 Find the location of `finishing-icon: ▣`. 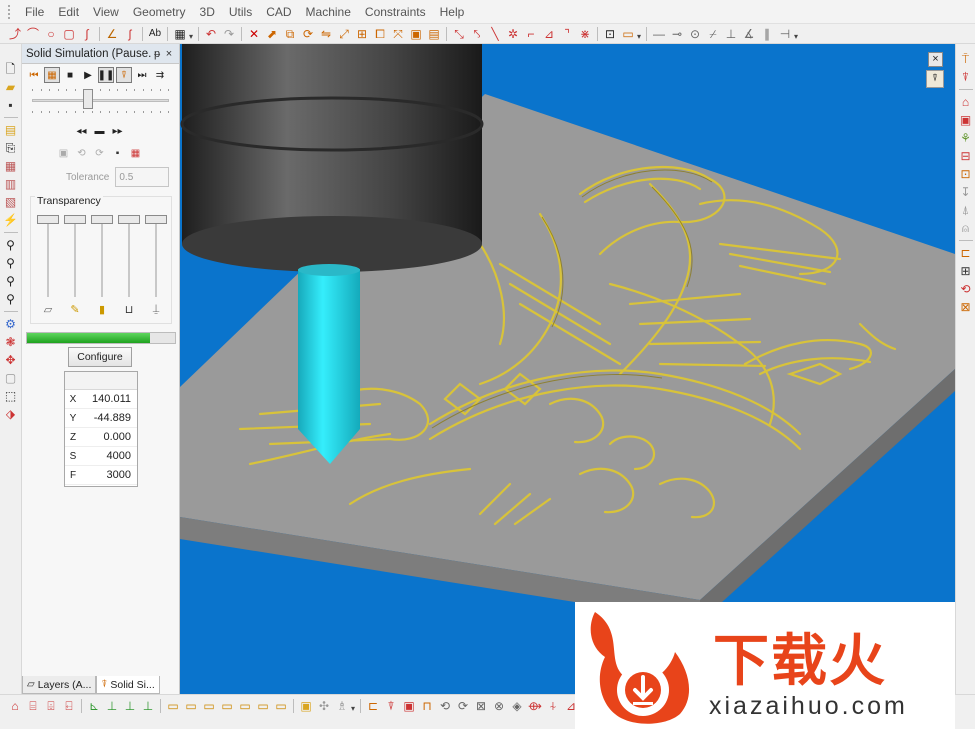

finishing-icon: ▣ is located at coordinates (966, 120).